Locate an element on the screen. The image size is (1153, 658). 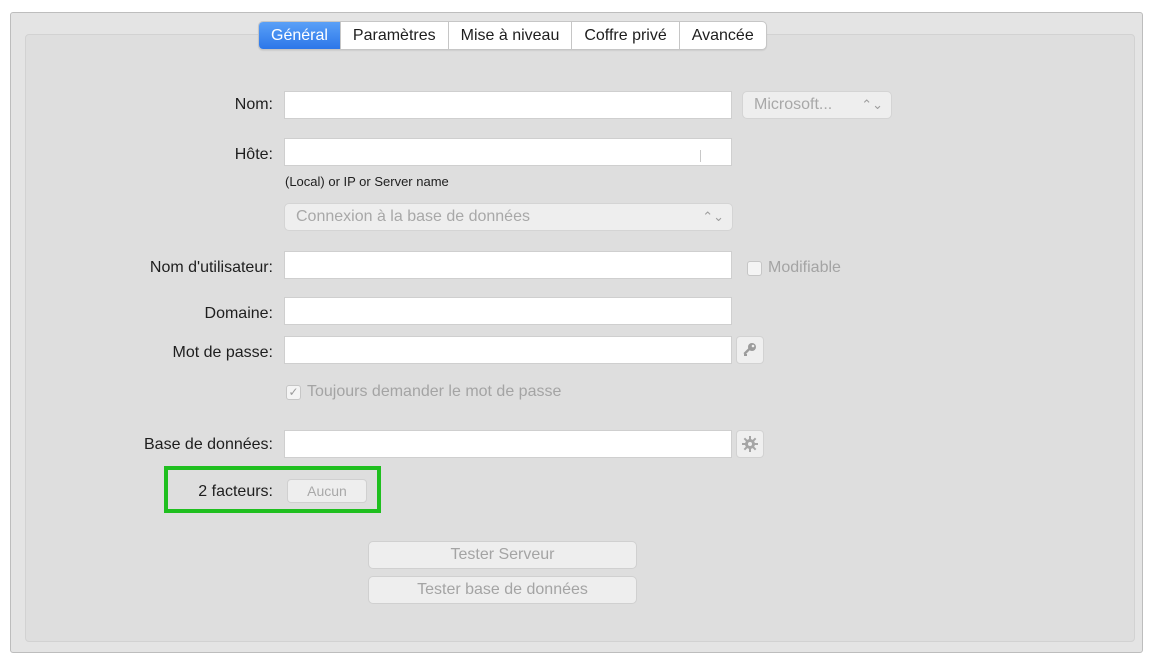
connection-select: Connexion à la base de données ⌃⌄ is located at coordinates (508, 217).